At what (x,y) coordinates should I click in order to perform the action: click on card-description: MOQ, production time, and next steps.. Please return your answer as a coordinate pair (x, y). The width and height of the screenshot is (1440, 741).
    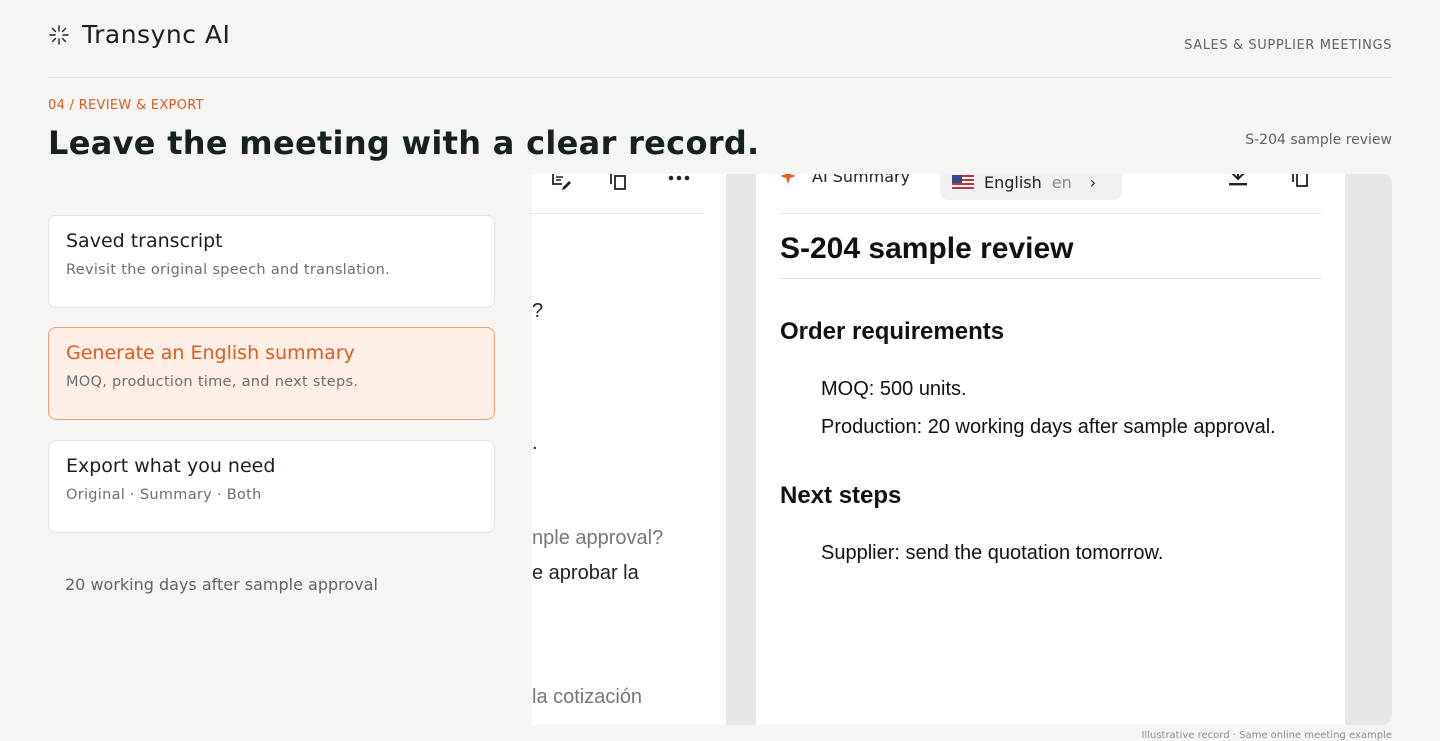
    Looking at the image, I should click on (212, 382).